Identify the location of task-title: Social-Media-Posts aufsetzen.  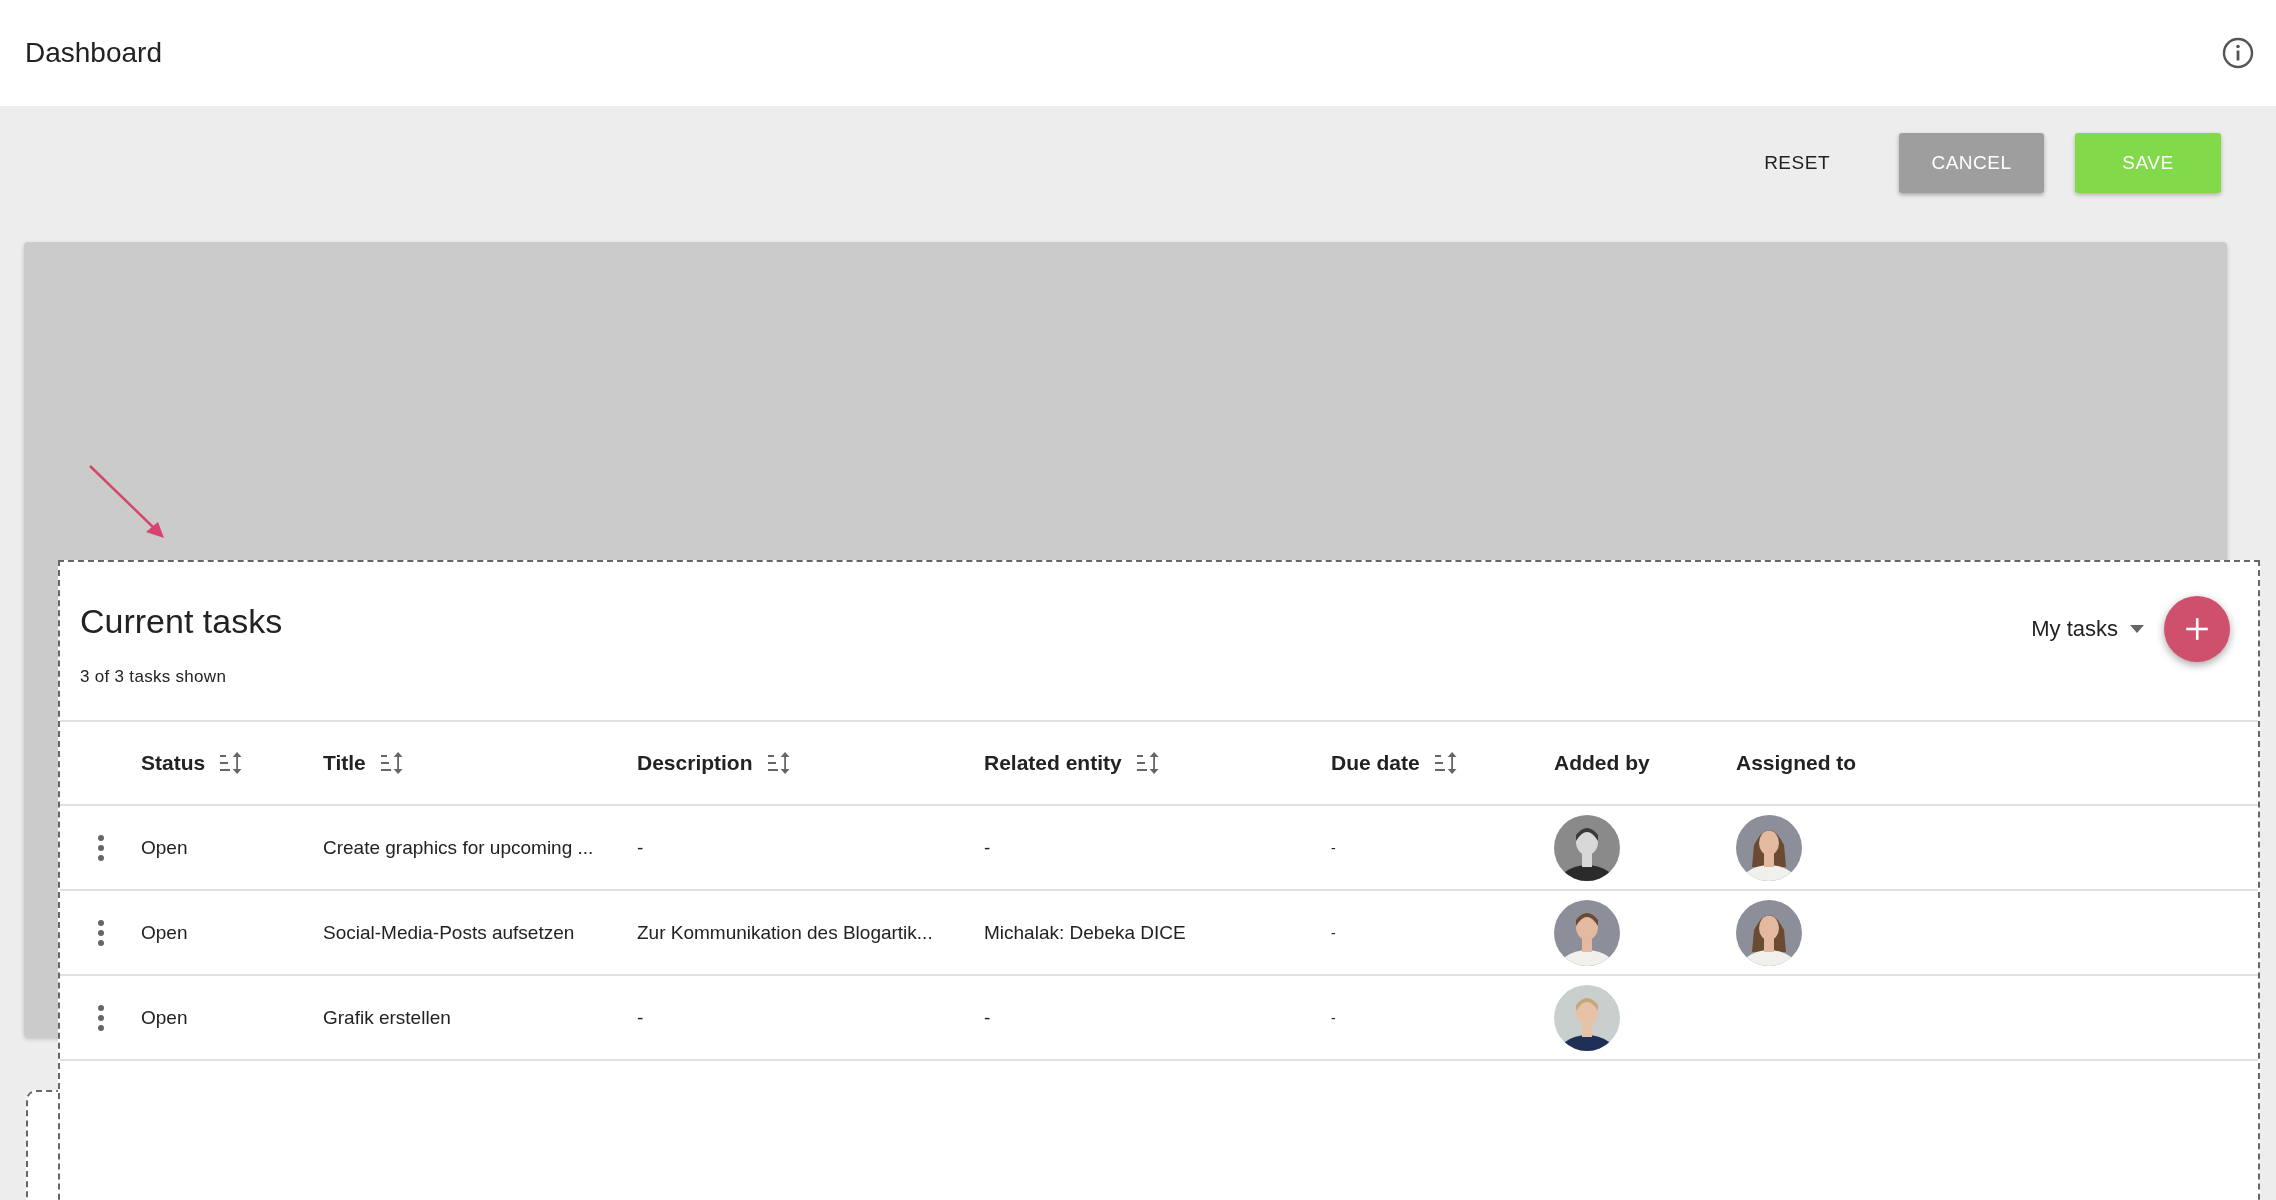
(449, 932).